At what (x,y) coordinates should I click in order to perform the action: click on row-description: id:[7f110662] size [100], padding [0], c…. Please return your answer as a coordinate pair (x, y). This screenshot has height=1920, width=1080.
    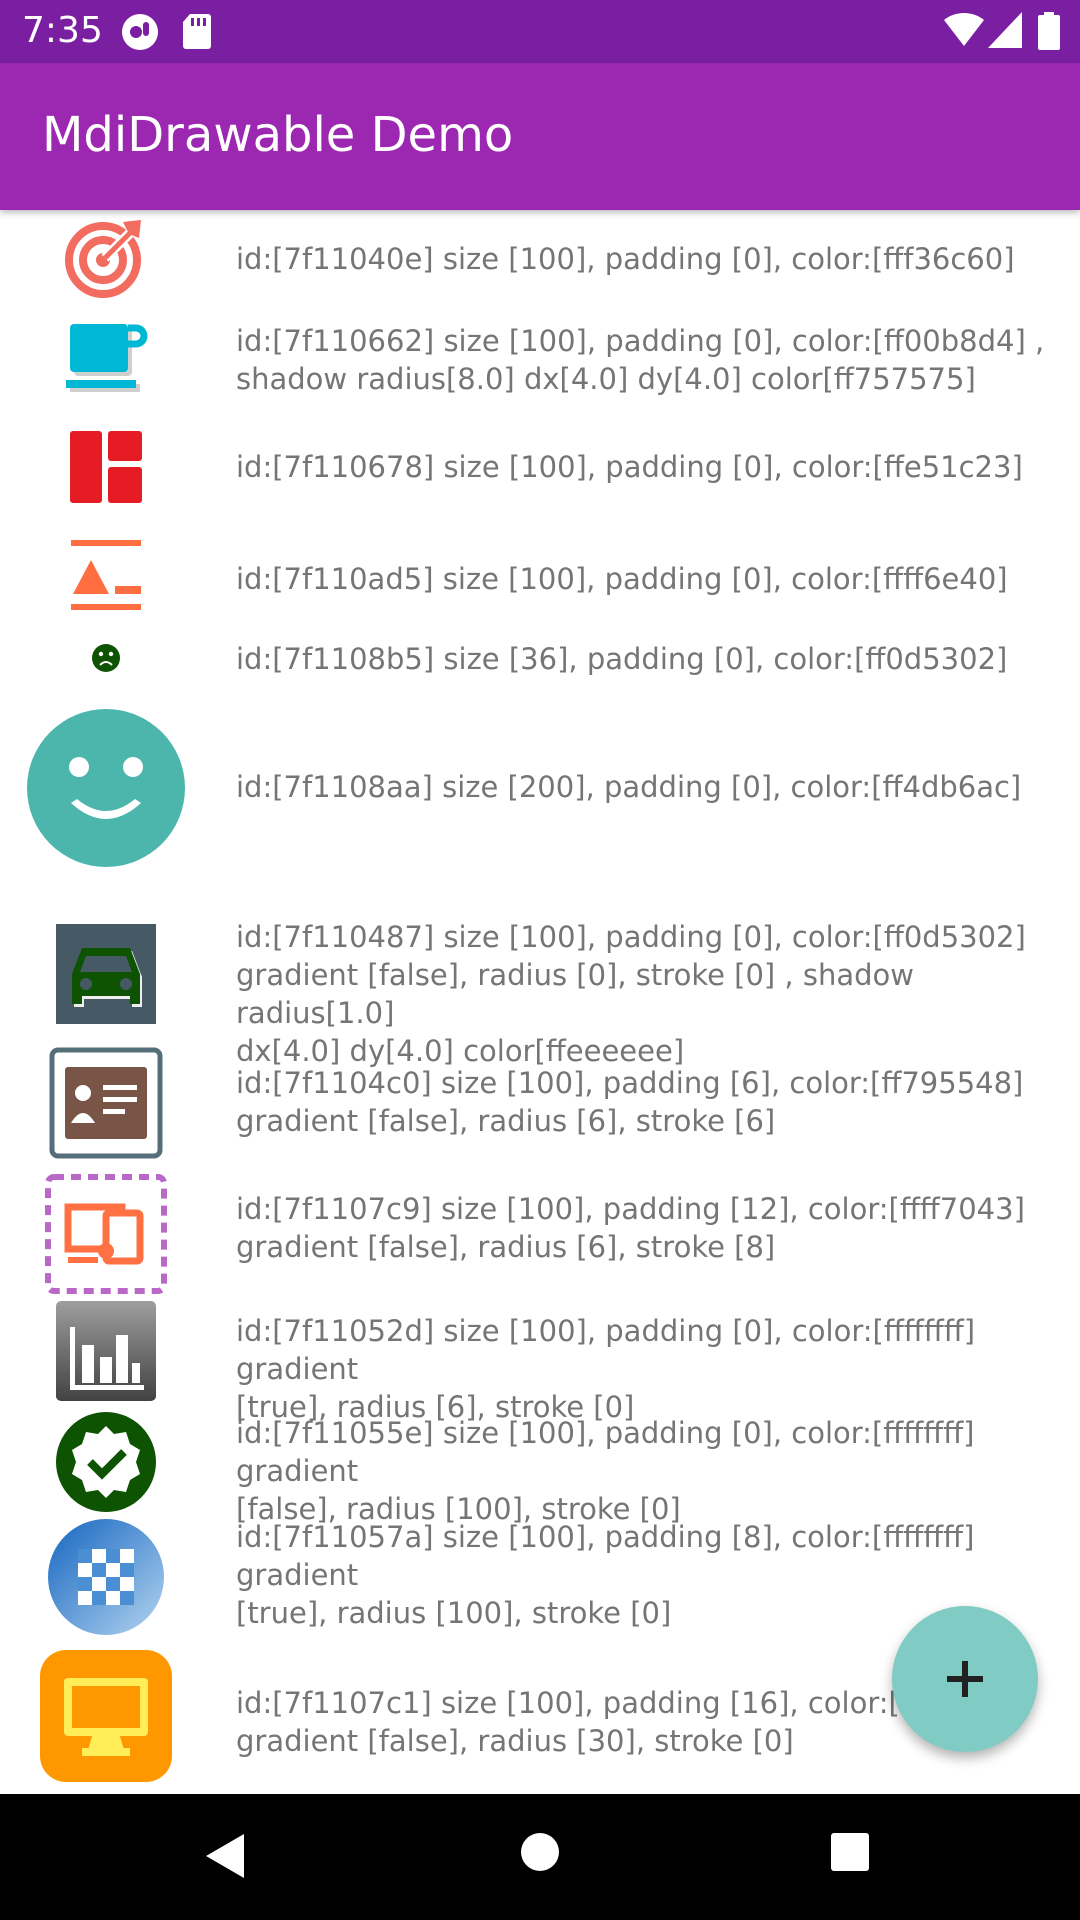
    Looking at the image, I should click on (640, 360).